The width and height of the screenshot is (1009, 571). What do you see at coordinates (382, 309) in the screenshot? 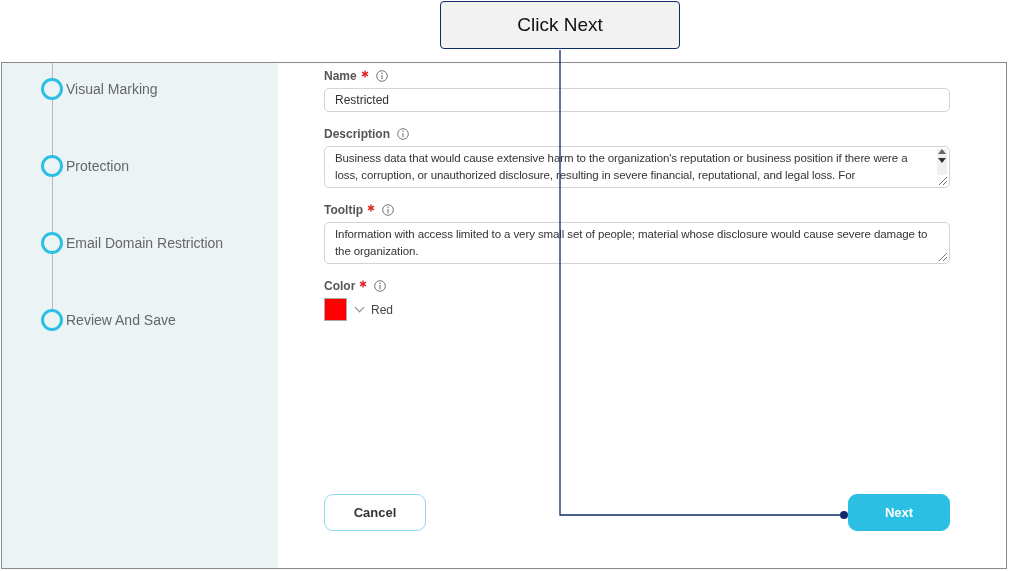
I see `color-name: Red` at bounding box center [382, 309].